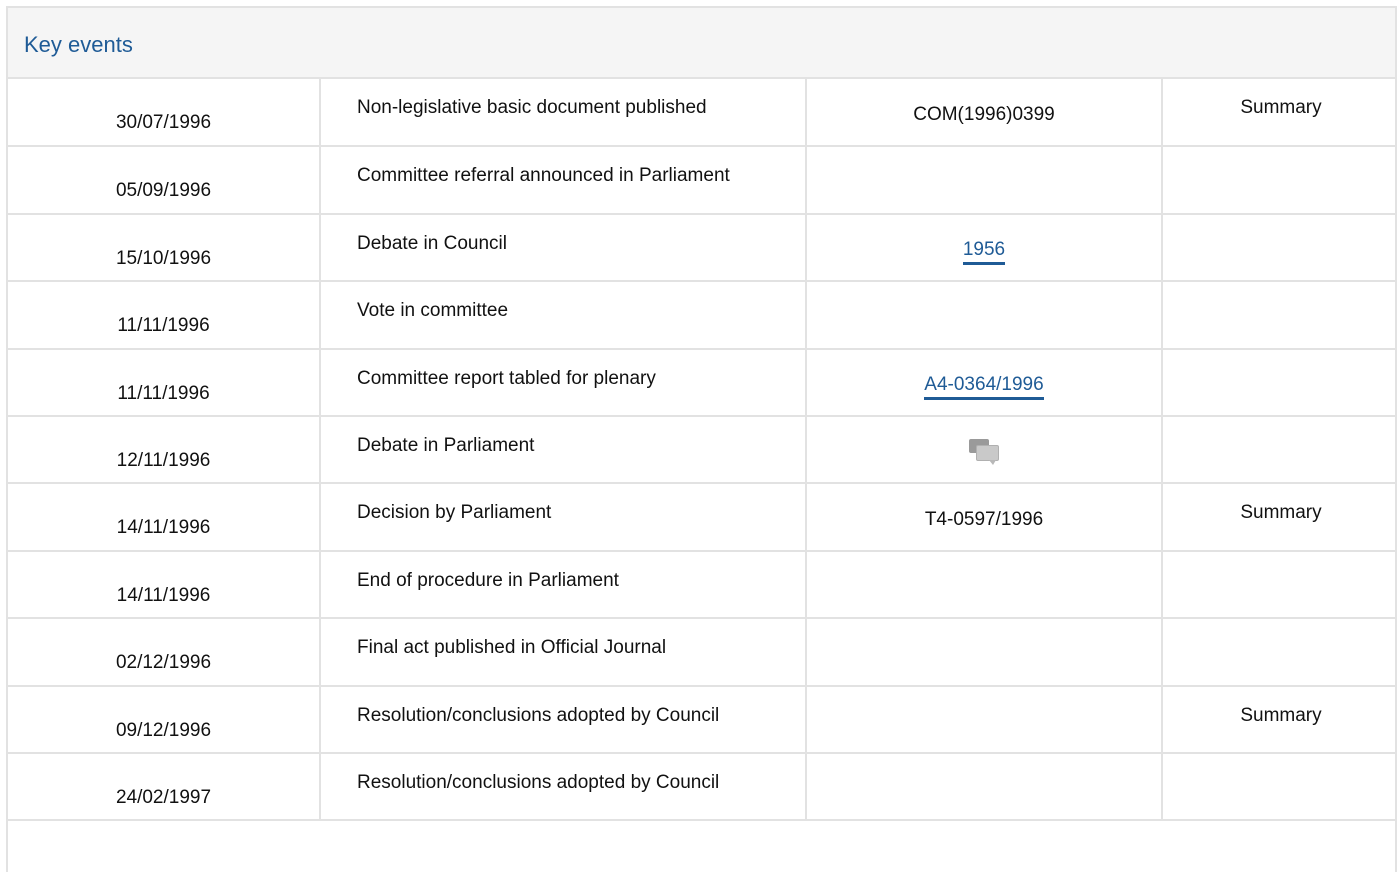 This screenshot has height=872, width=1397. I want to click on table-row: 11/11/1996 Vote in committee, so click(701, 315).